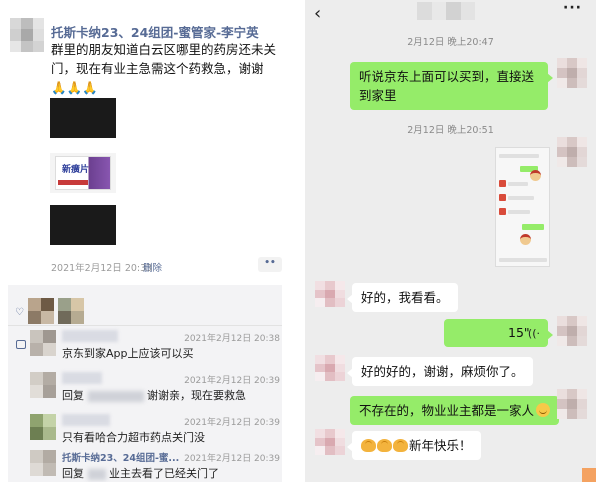 This screenshot has height=482, width=596. Describe the element at coordinates (155, 31) in the screenshot. I see `post-author-name: 托斯卡纳23、24组团-蜜管家-李宁英` at that location.